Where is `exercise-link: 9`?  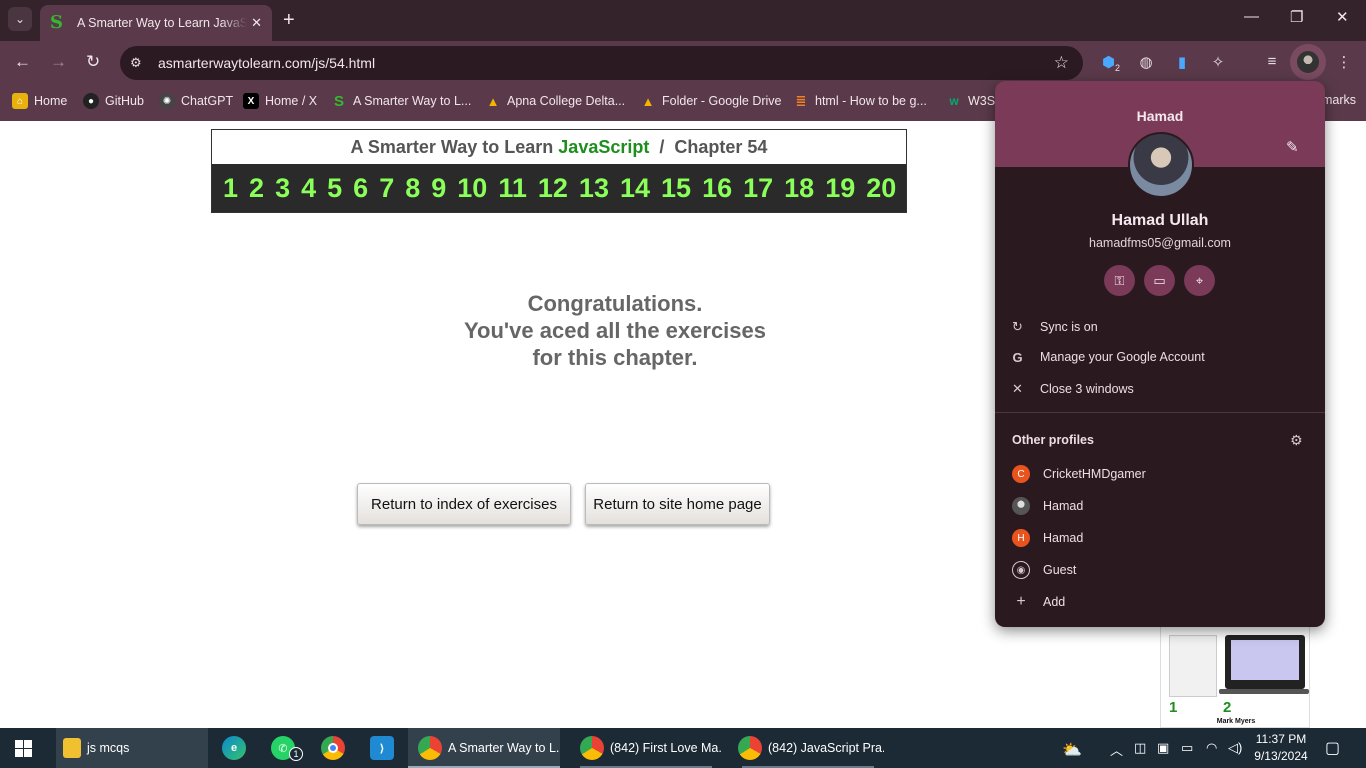
exercise-link: 9 is located at coordinates (438, 188).